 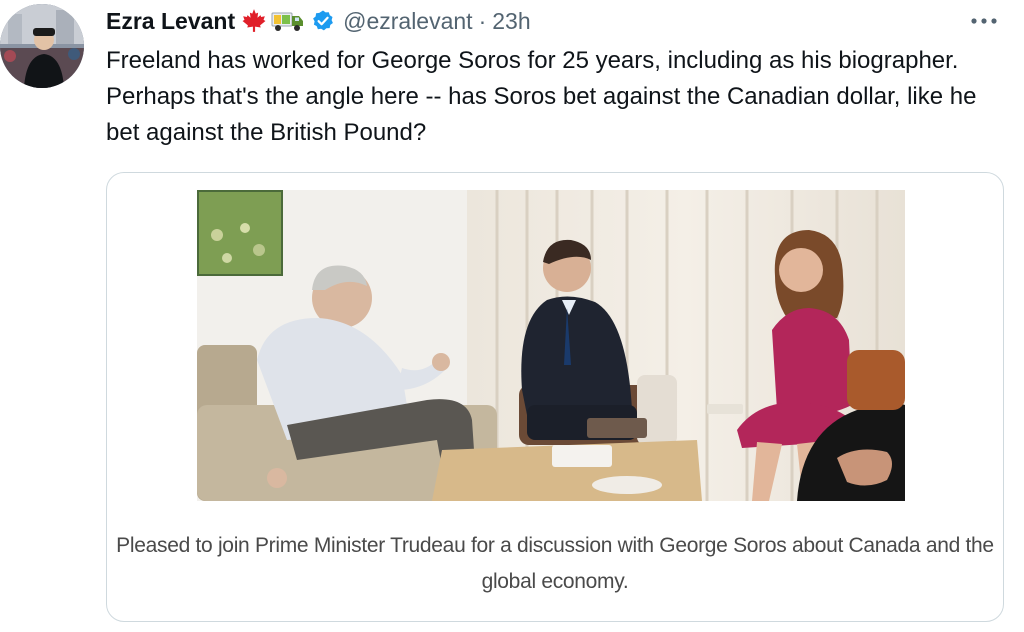 I want to click on avatar-image, so click(x=42, y=46).